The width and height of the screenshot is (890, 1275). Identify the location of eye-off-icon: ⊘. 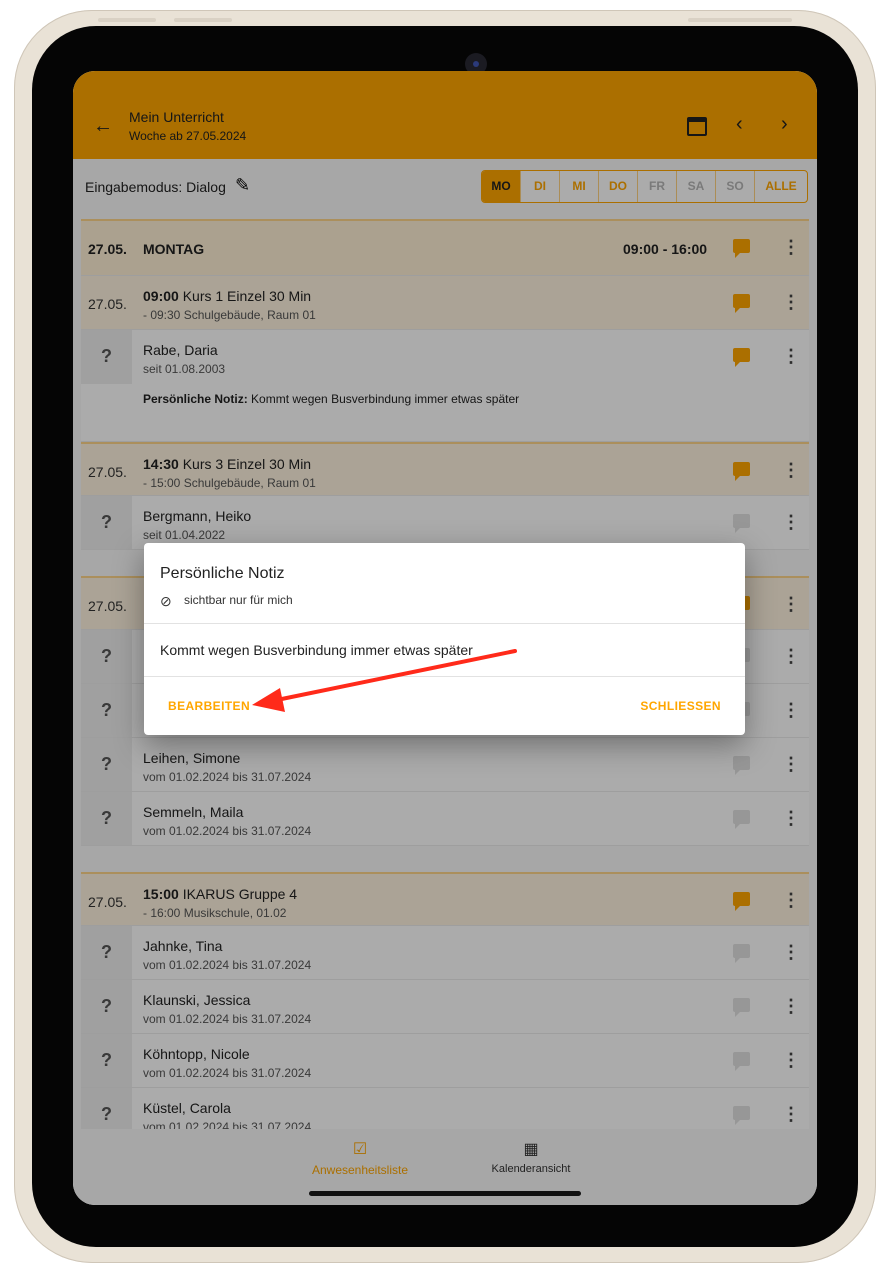
(166, 601).